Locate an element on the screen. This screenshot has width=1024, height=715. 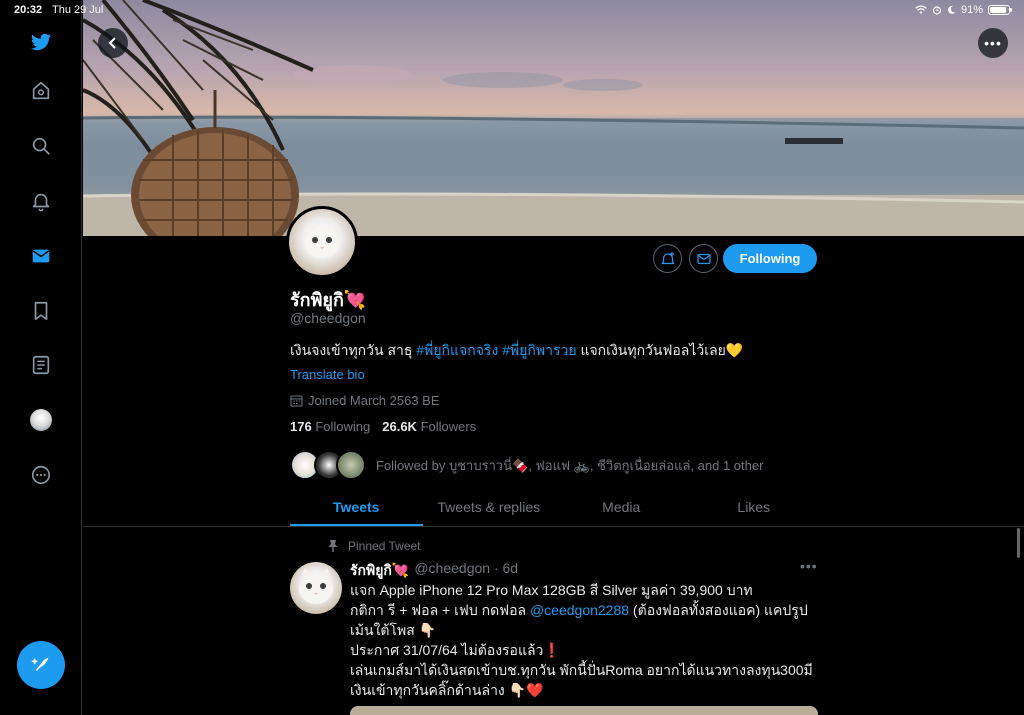
back-button is located at coordinates (113, 43).